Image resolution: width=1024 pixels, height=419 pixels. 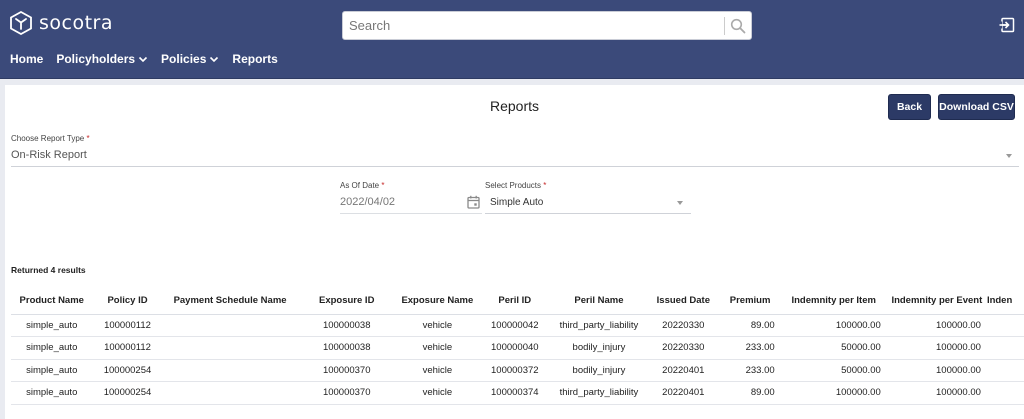 I want to click on select-products-underline, so click(x=588, y=213).